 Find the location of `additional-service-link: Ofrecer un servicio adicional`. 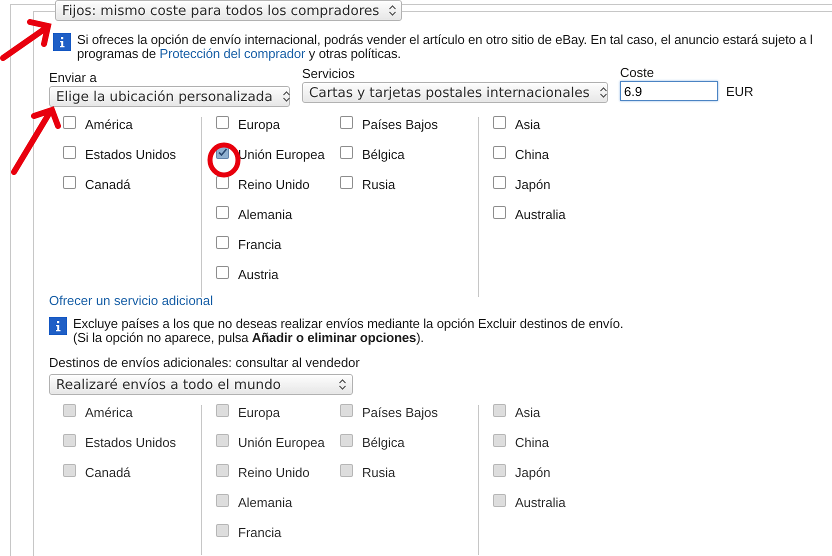

additional-service-link: Ofrecer un servicio adicional is located at coordinates (131, 300).